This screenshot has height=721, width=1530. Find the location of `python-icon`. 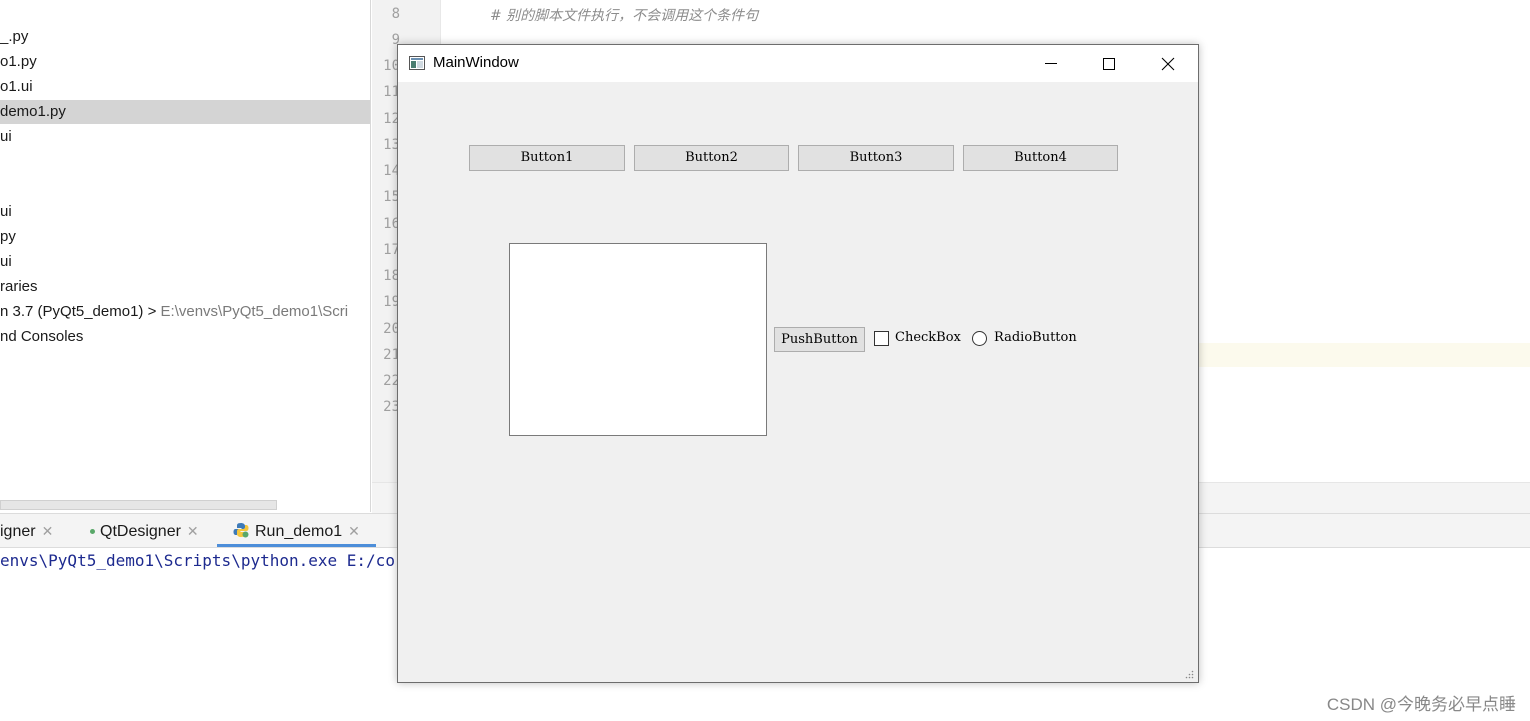

python-icon is located at coordinates (241, 530).